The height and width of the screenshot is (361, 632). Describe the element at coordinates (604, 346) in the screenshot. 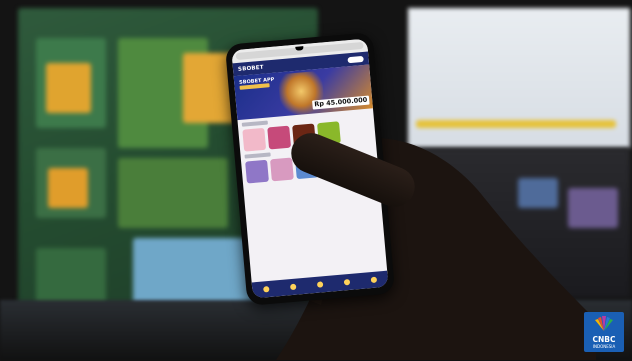

I see `logo-subtext: INDONESIA` at that location.